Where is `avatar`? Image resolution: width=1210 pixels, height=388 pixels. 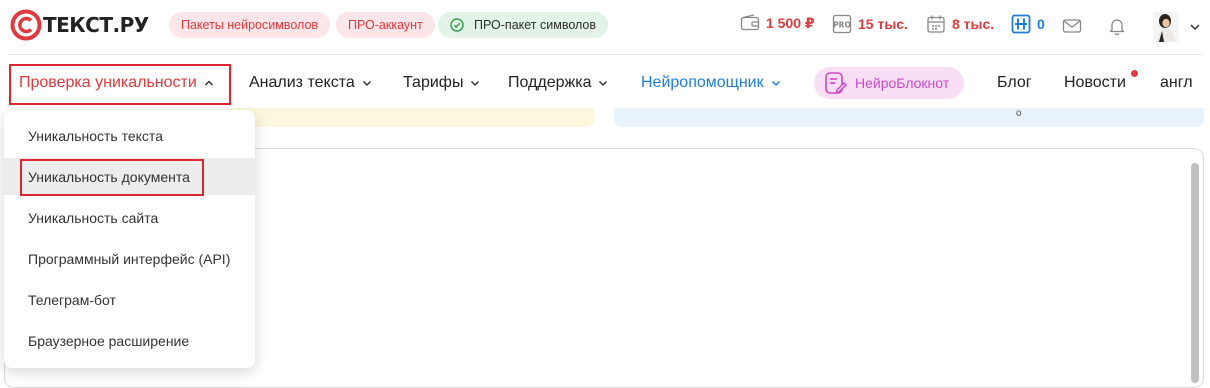 avatar is located at coordinates (1166, 27).